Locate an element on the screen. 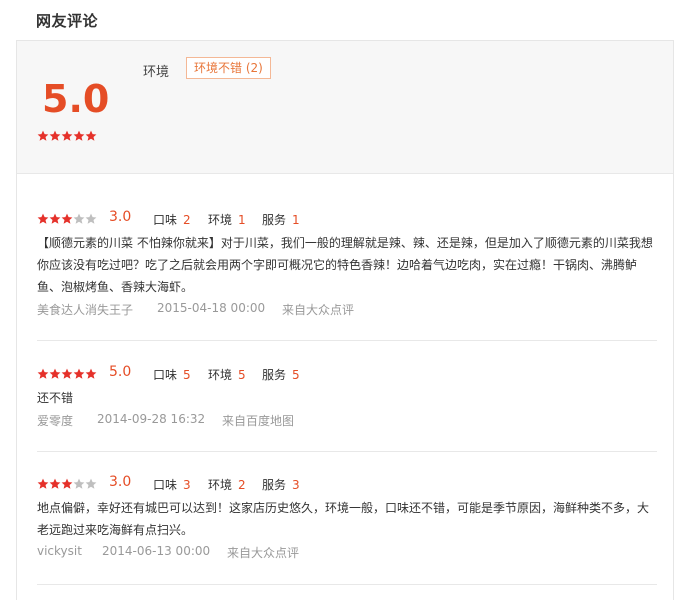  service-rating: 服务 1 is located at coordinates (281, 219).